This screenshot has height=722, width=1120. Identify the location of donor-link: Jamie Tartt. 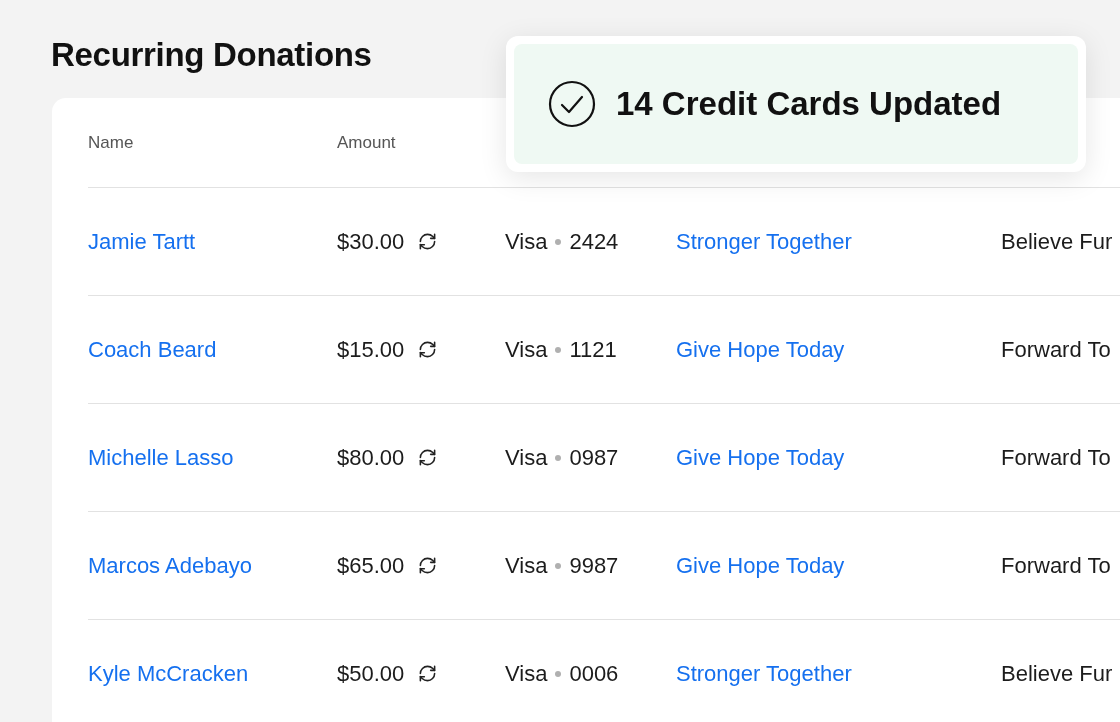
(142, 241).